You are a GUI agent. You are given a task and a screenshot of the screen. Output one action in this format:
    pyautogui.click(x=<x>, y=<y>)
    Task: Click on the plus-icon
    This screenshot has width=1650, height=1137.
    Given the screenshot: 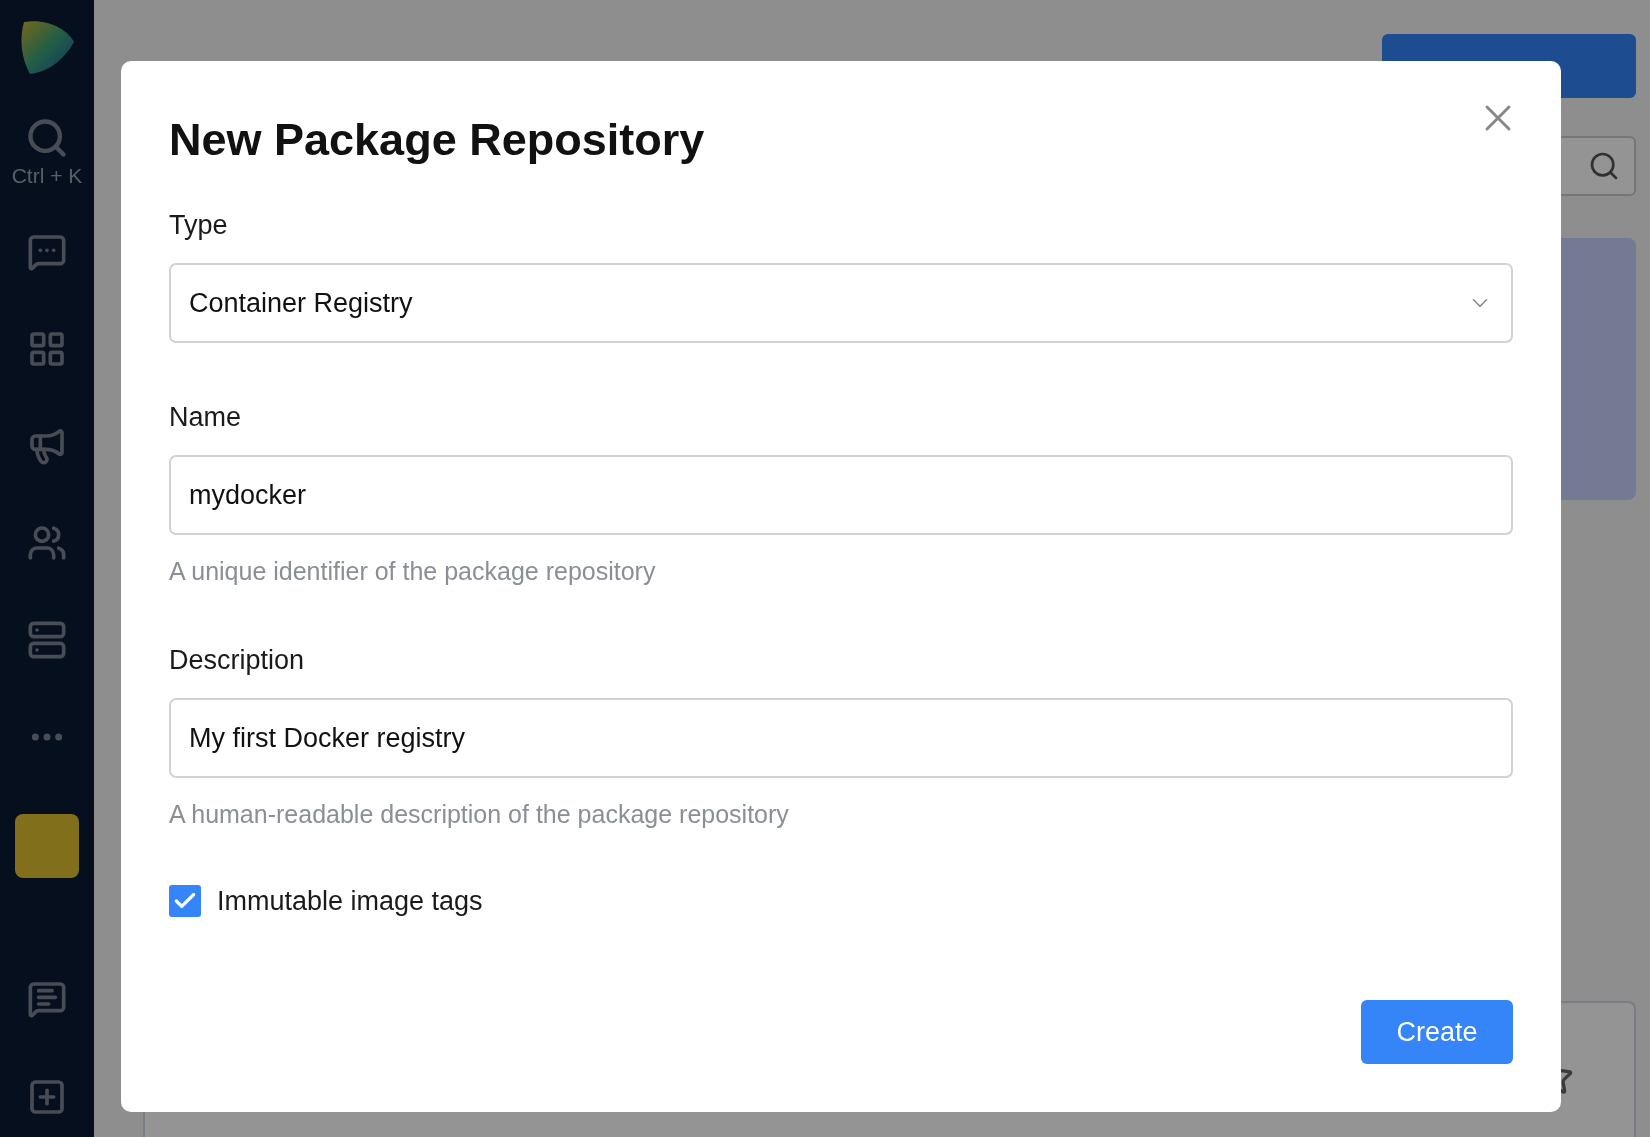 What is the action you would take?
    pyautogui.click(x=47, y=1097)
    